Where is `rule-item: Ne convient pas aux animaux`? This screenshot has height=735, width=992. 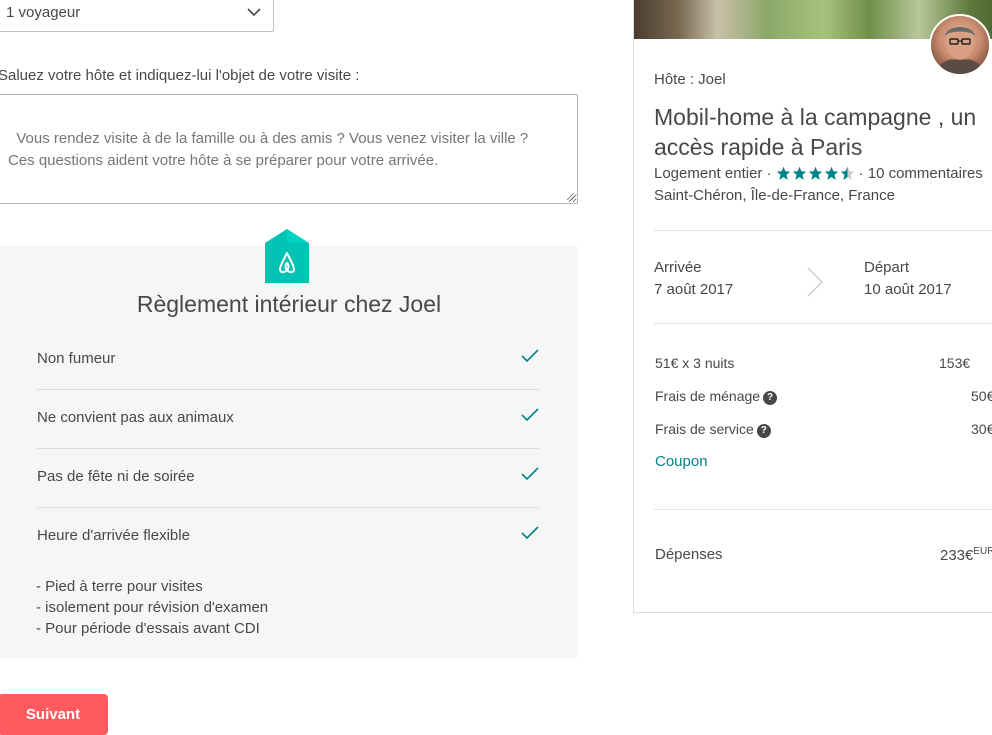
rule-item: Ne convient pas aux animaux is located at coordinates (288, 419).